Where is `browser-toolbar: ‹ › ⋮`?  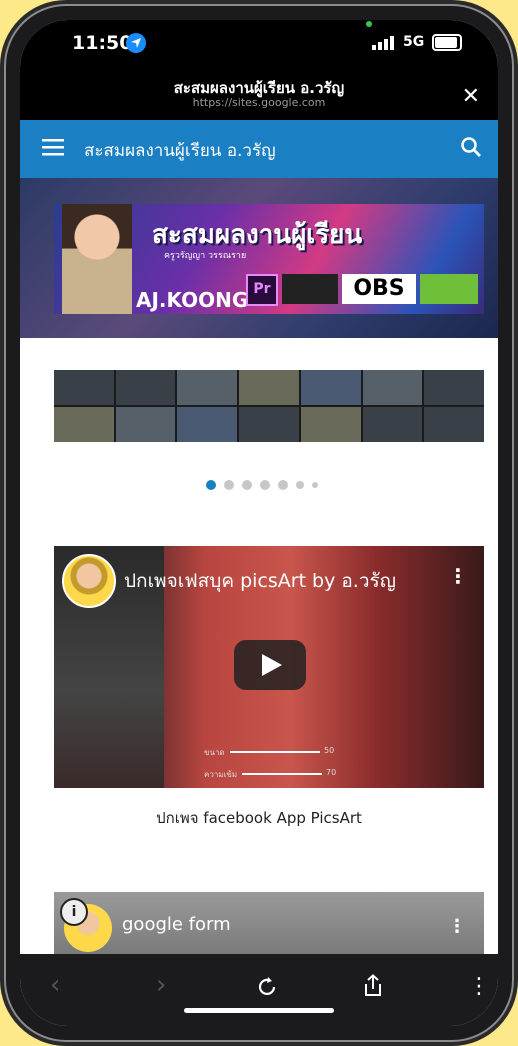
browser-toolbar: ‹ › ⋮ is located at coordinates (259, 990).